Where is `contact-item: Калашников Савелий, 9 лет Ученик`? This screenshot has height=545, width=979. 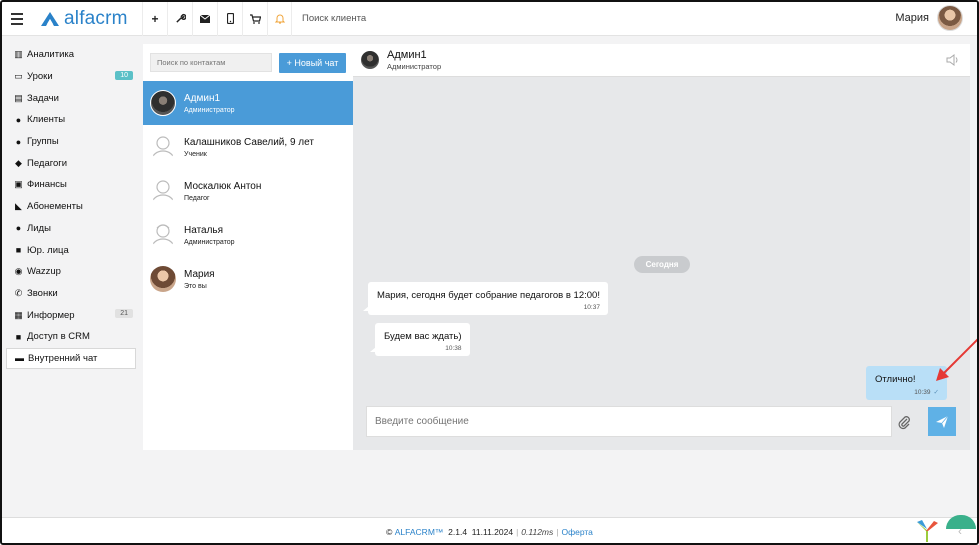 contact-item: Калашников Савелий, 9 лет Ученик is located at coordinates (248, 147).